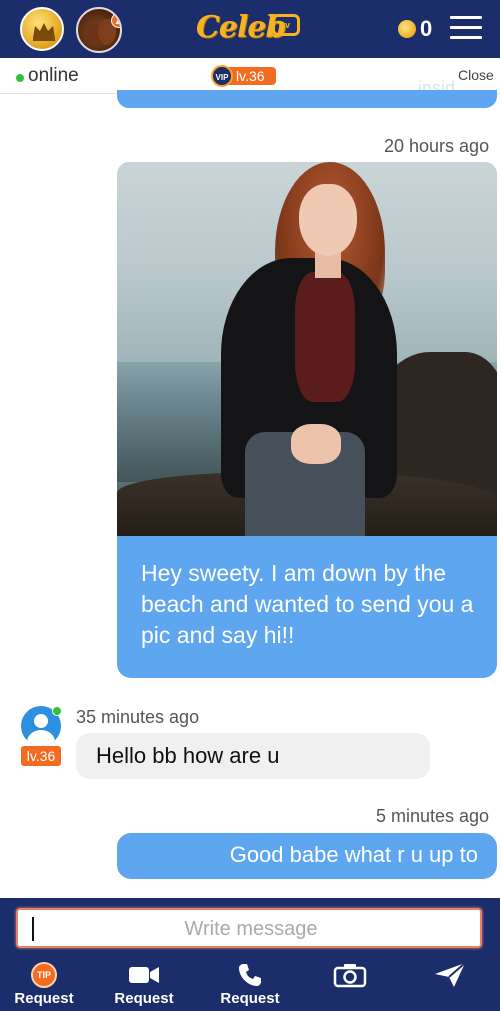 The height and width of the screenshot is (1011, 500). What do you see at coordinates (42, 29) in the screenshot?
I see `crown-icon` at bounding box center [42, 29].